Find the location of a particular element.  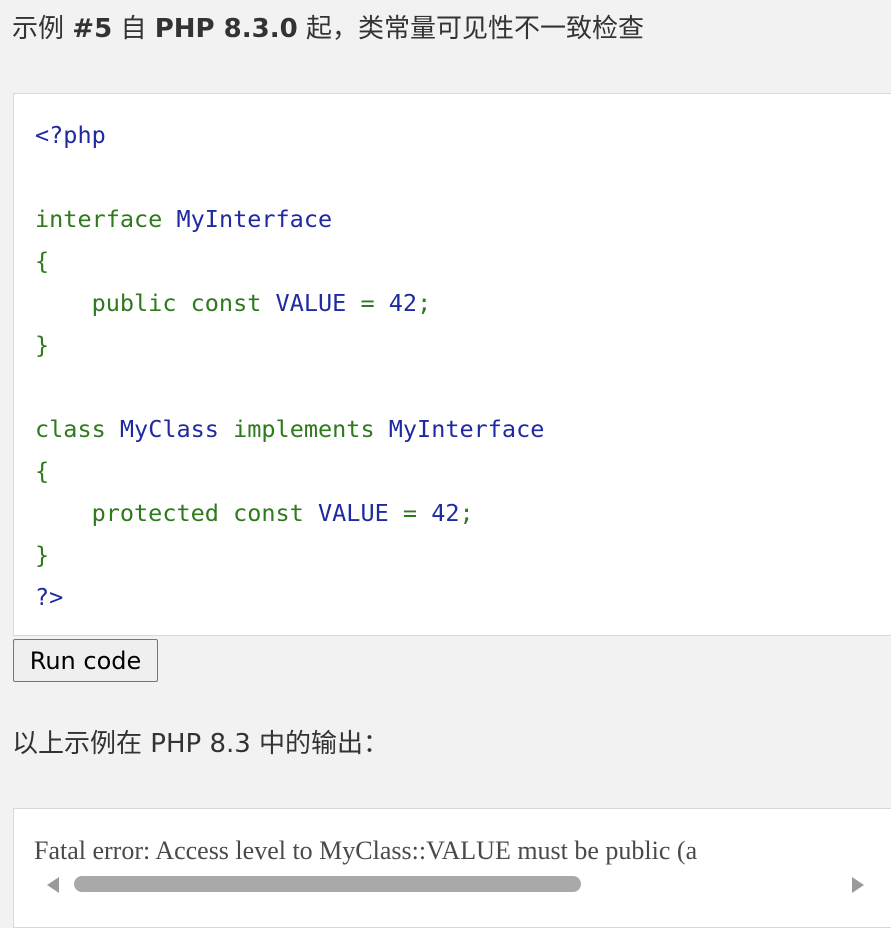

run-code-button: Run code is located at coordinates (85, 660).